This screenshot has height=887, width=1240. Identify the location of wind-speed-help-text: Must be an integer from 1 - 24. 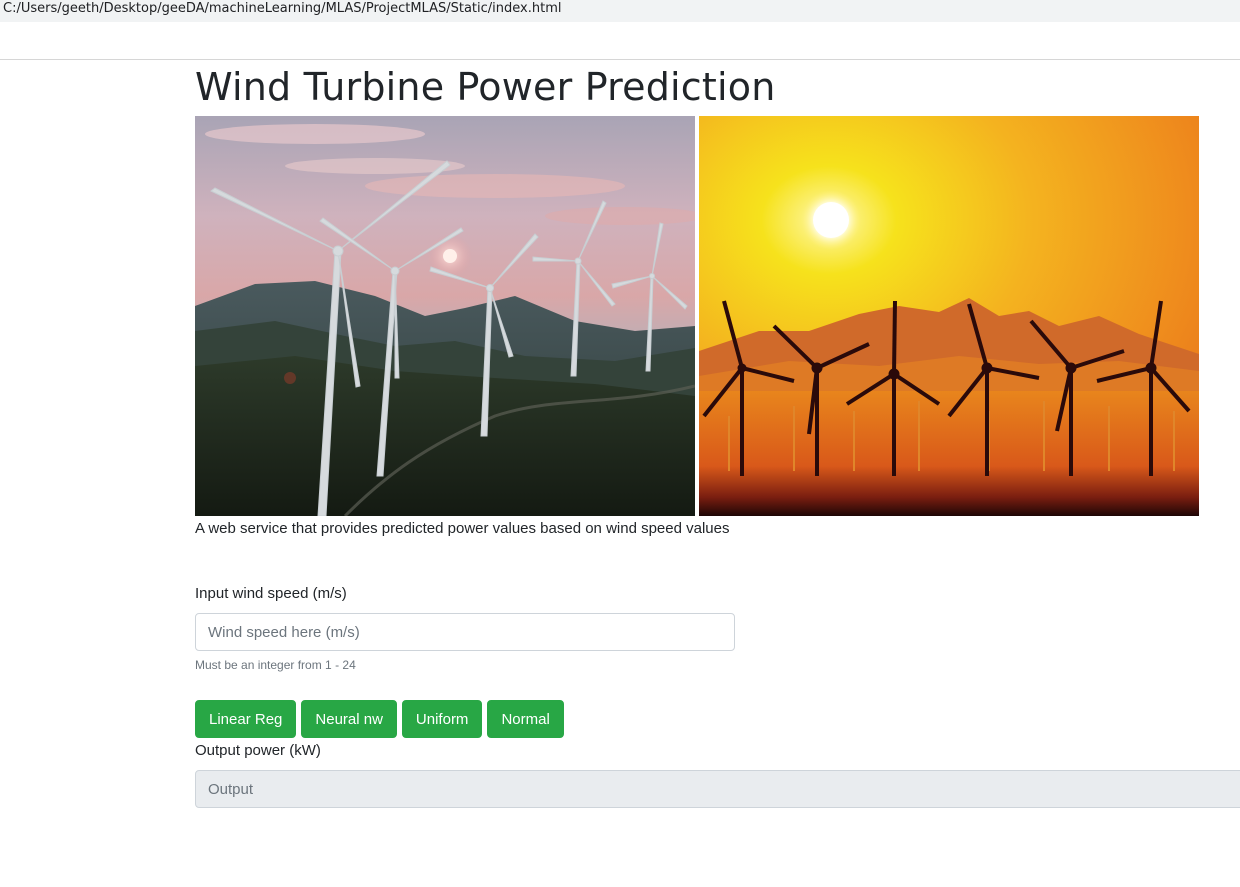
(275, 665).